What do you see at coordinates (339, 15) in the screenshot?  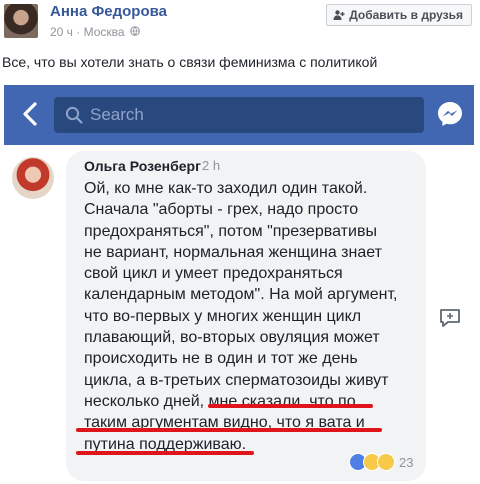 I see `add-friend-icon` at bounding box center [339, 15].